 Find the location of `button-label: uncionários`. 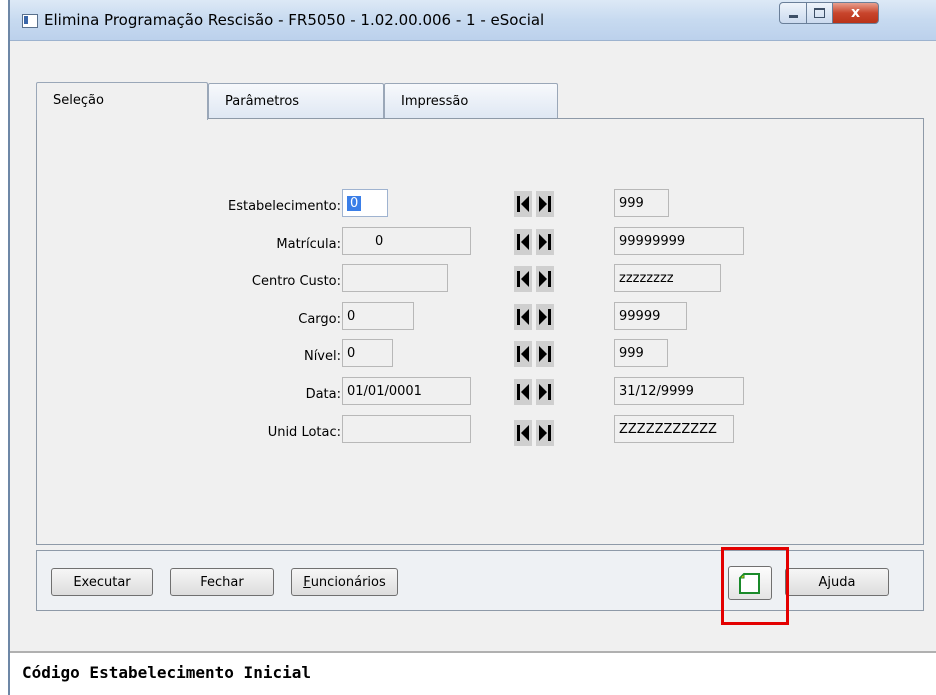

button-label: uncionários is located at coordinates (348, 582).